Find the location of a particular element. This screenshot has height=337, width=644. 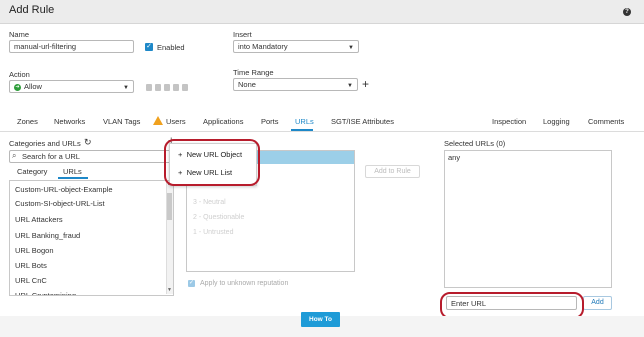

time-range-select: None ▼ is located at coordinates (295, 84).